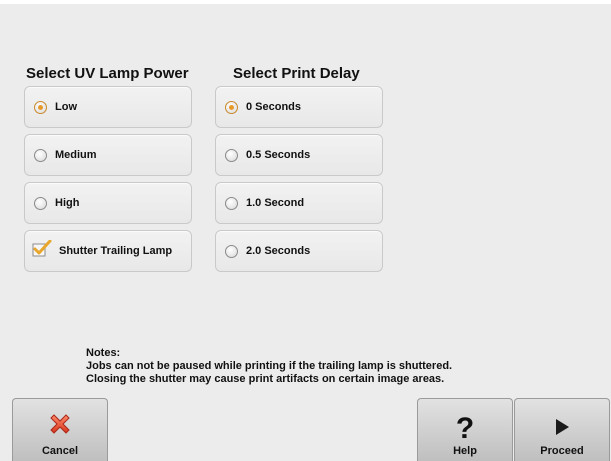  I want to click on print-delay-0-5-option: 0.5 Seconds, so click(299, 155).